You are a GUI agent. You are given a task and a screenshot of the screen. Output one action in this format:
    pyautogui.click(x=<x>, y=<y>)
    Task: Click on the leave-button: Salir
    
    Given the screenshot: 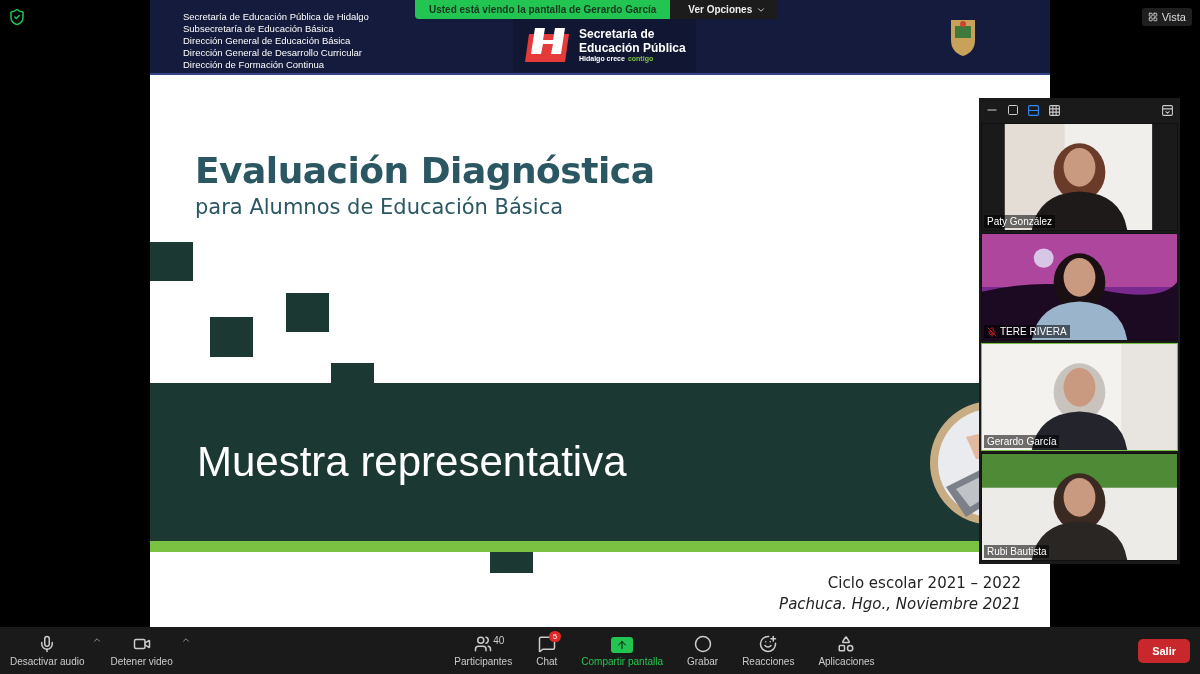 What is the action you would take?
    pyautogui.click(x=1164, y=650)
    